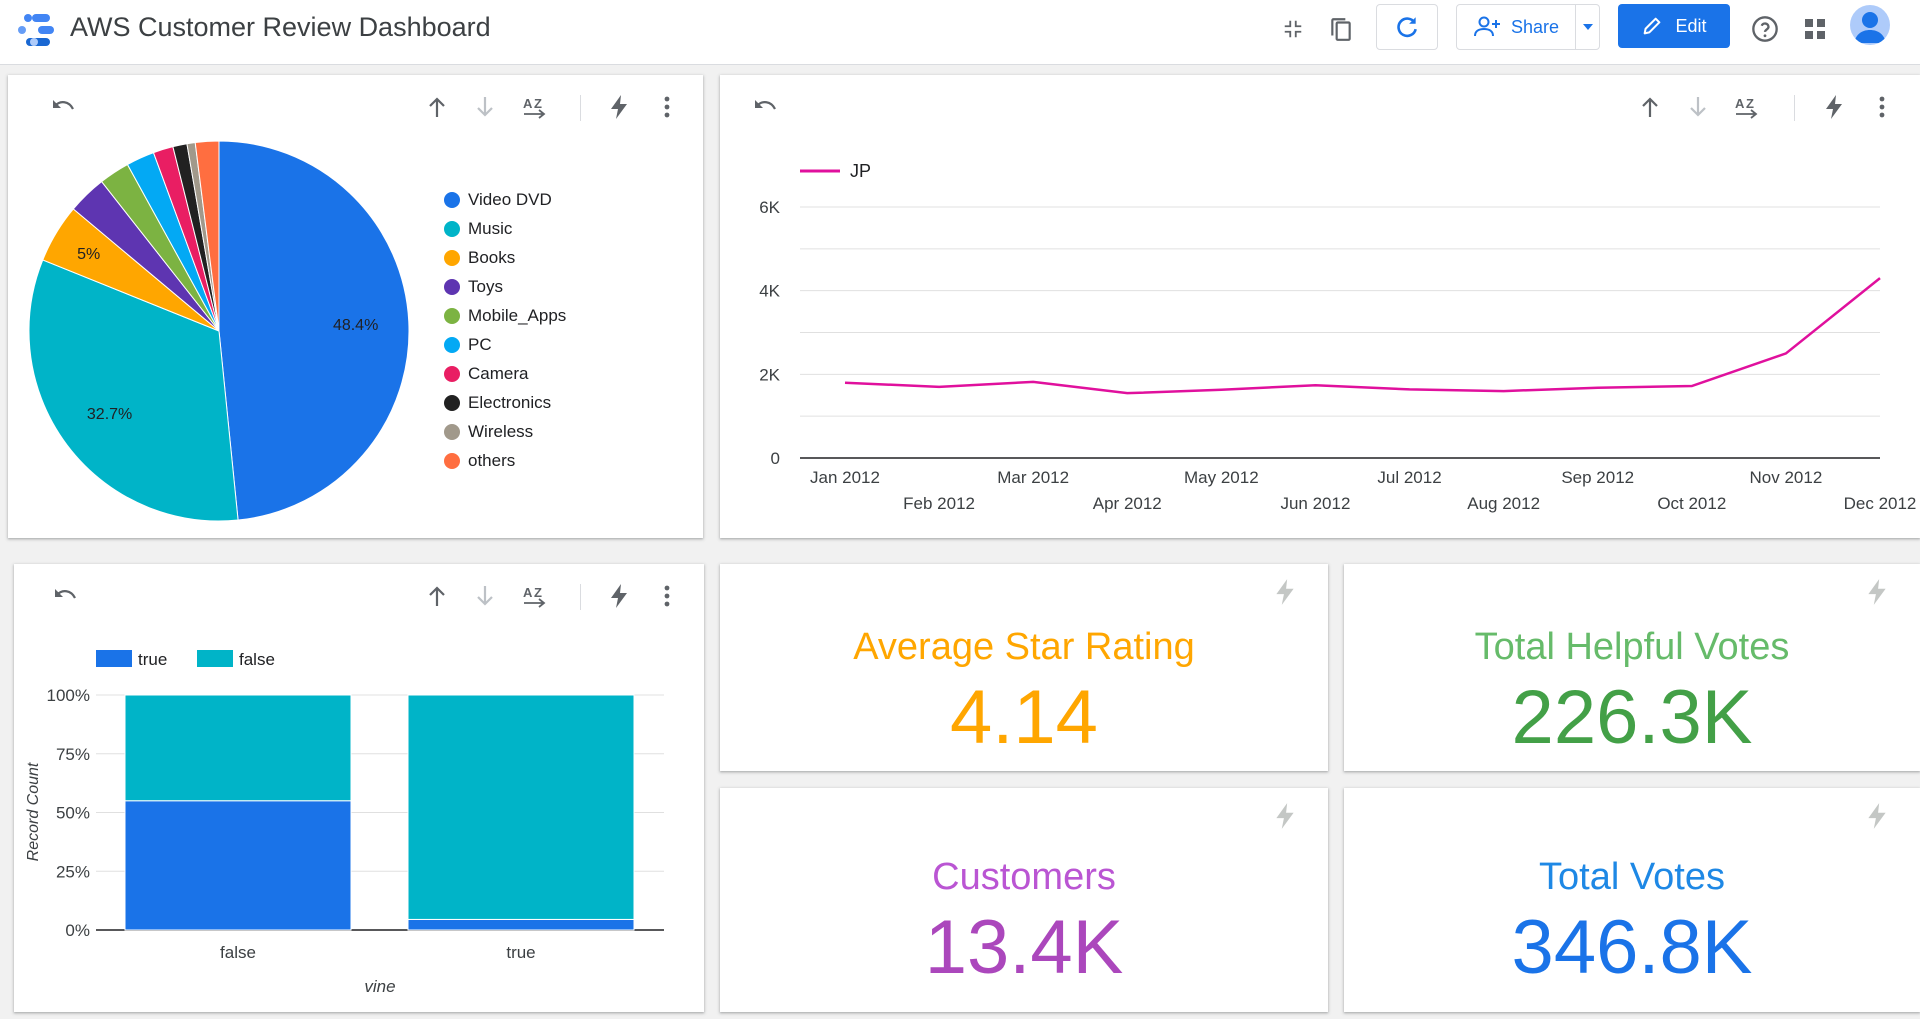 This screenshot has height=1019, width=1920. I want to click on legend-label: Electronics, so click(510, 402).